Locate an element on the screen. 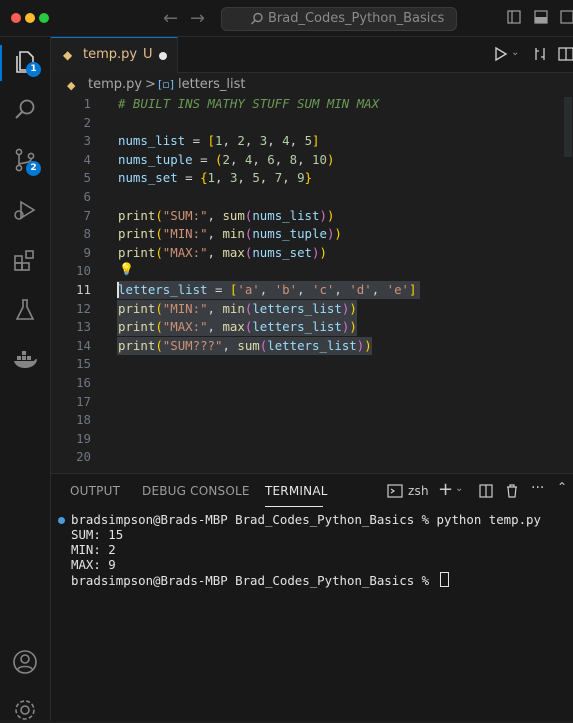  code-line: 4 nums_tuple = (2, 4, 6, 8, 10) is located at coordinates (307, 160).